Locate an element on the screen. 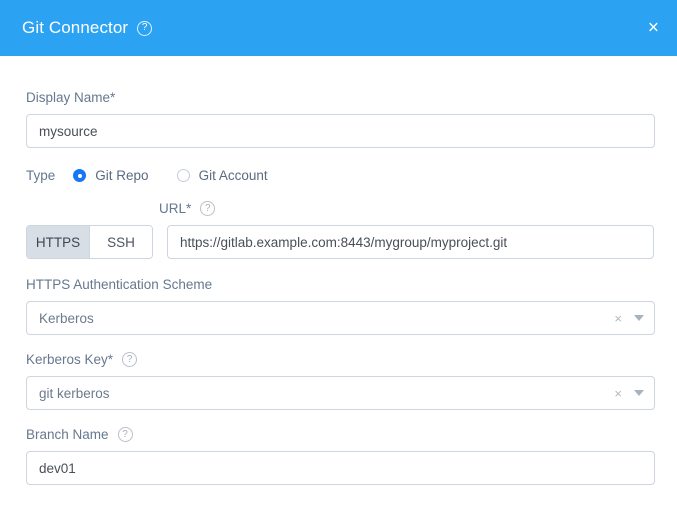 The width and height of the screenshot is (677, 524). protocol-button-ssh: SSH is located at coordinates (120, 242).